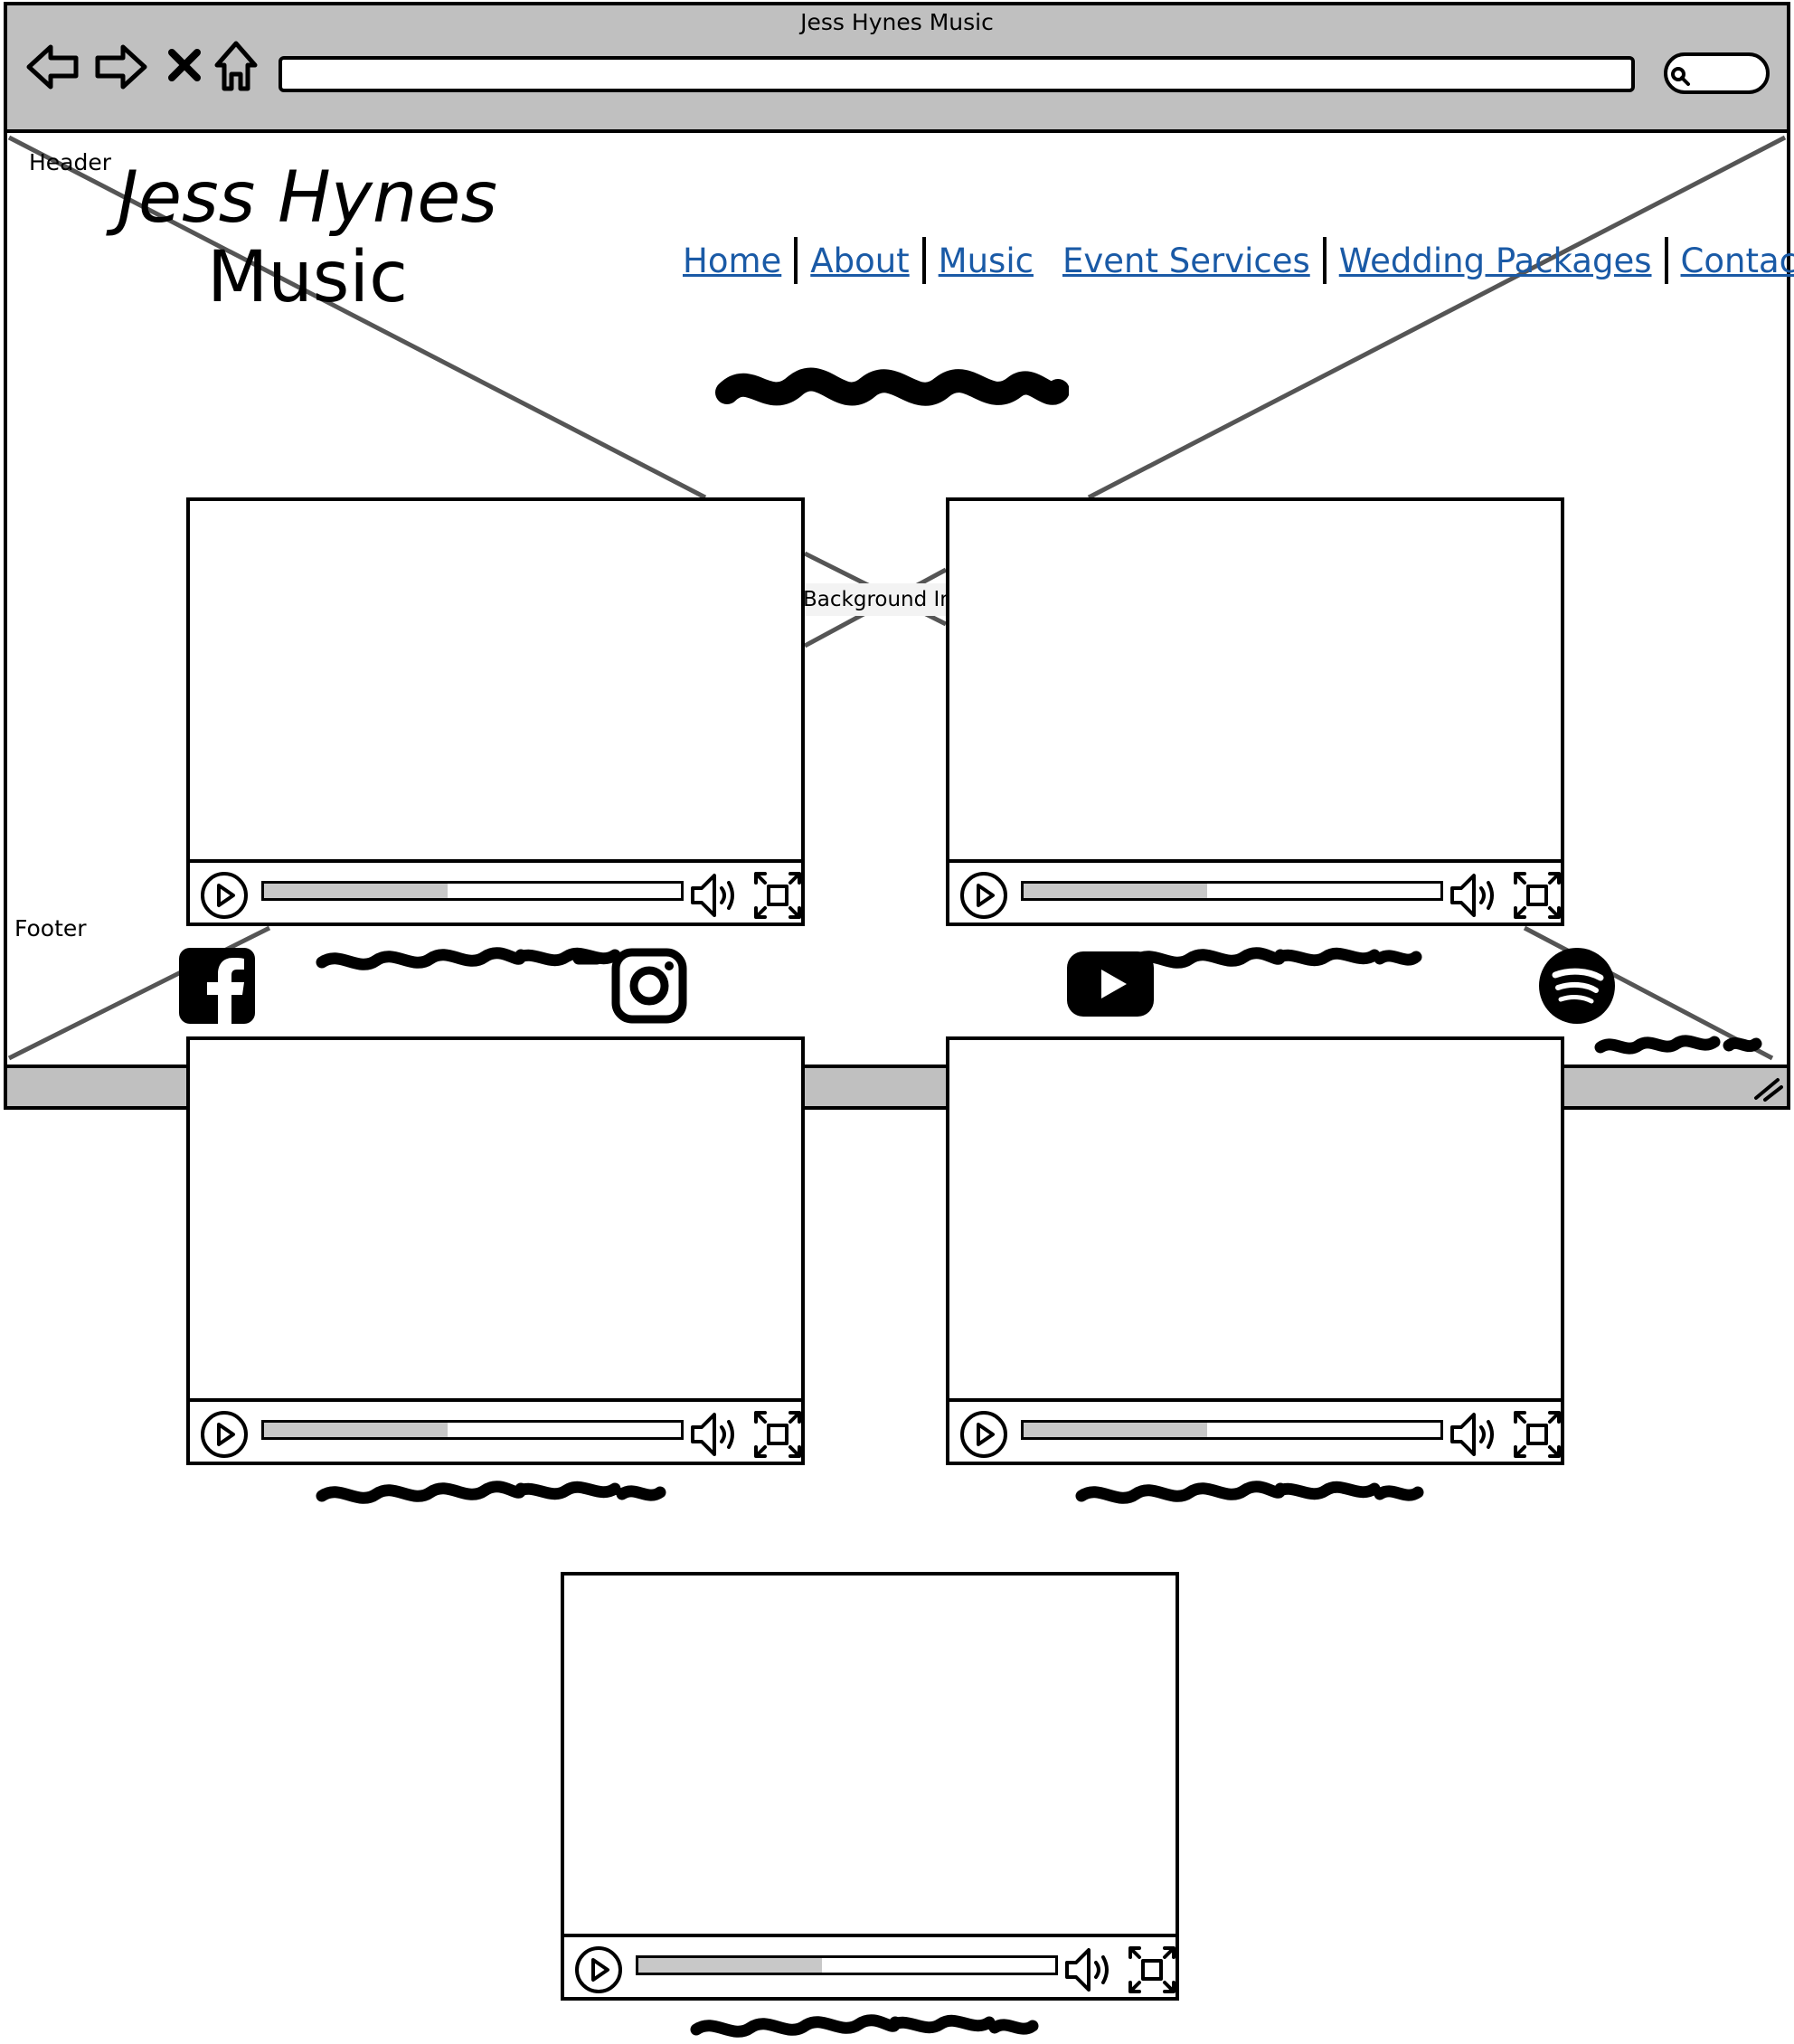 This screenshot has width=1794, height=2044. I want to click on facebook-icon, so click(217, 986).